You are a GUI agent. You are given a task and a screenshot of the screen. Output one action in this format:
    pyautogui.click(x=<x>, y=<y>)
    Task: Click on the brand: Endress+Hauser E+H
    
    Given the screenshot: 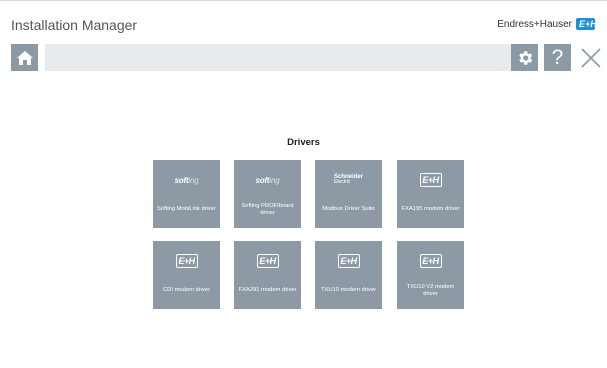 What is the action you would take?
    pyautogui.click(x=547, y=24)
    